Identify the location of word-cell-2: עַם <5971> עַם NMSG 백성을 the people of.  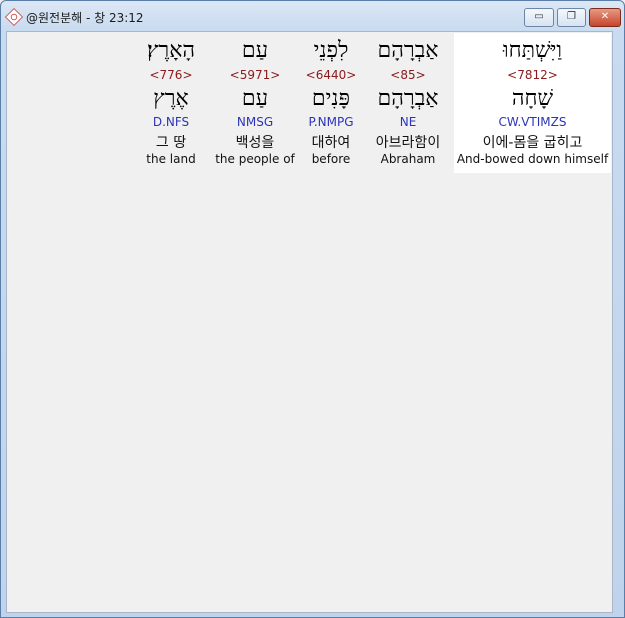
(255, 103).